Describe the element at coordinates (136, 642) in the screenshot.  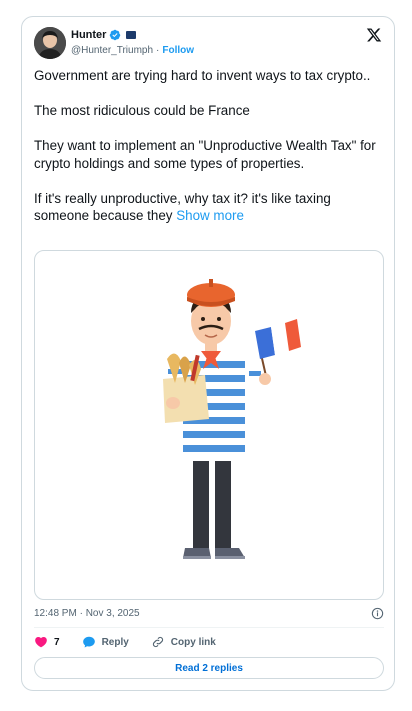
I see `action-bar: 7 Reply Copy link` at that location.